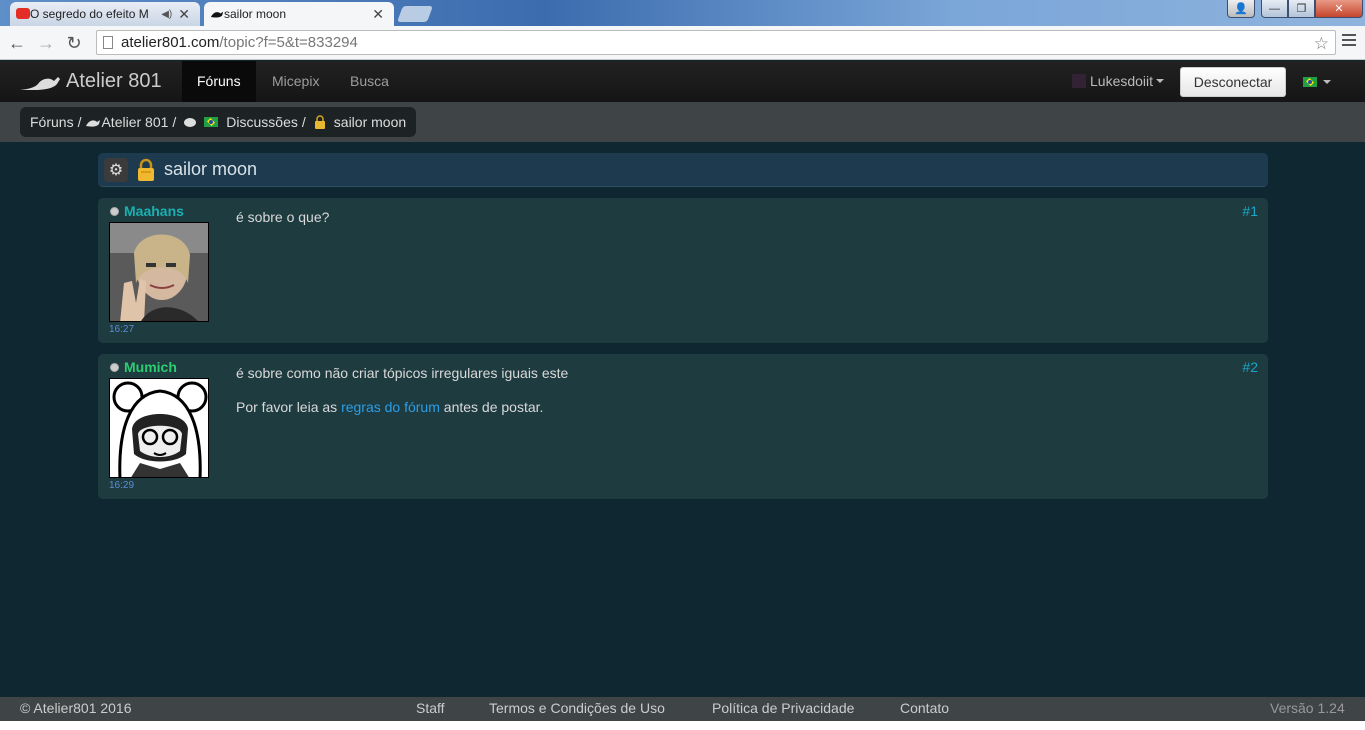 The width and height of the screenshot is (1365, 730). I want to click on user-menu: Lukesdoiit, so click(1118, 81).